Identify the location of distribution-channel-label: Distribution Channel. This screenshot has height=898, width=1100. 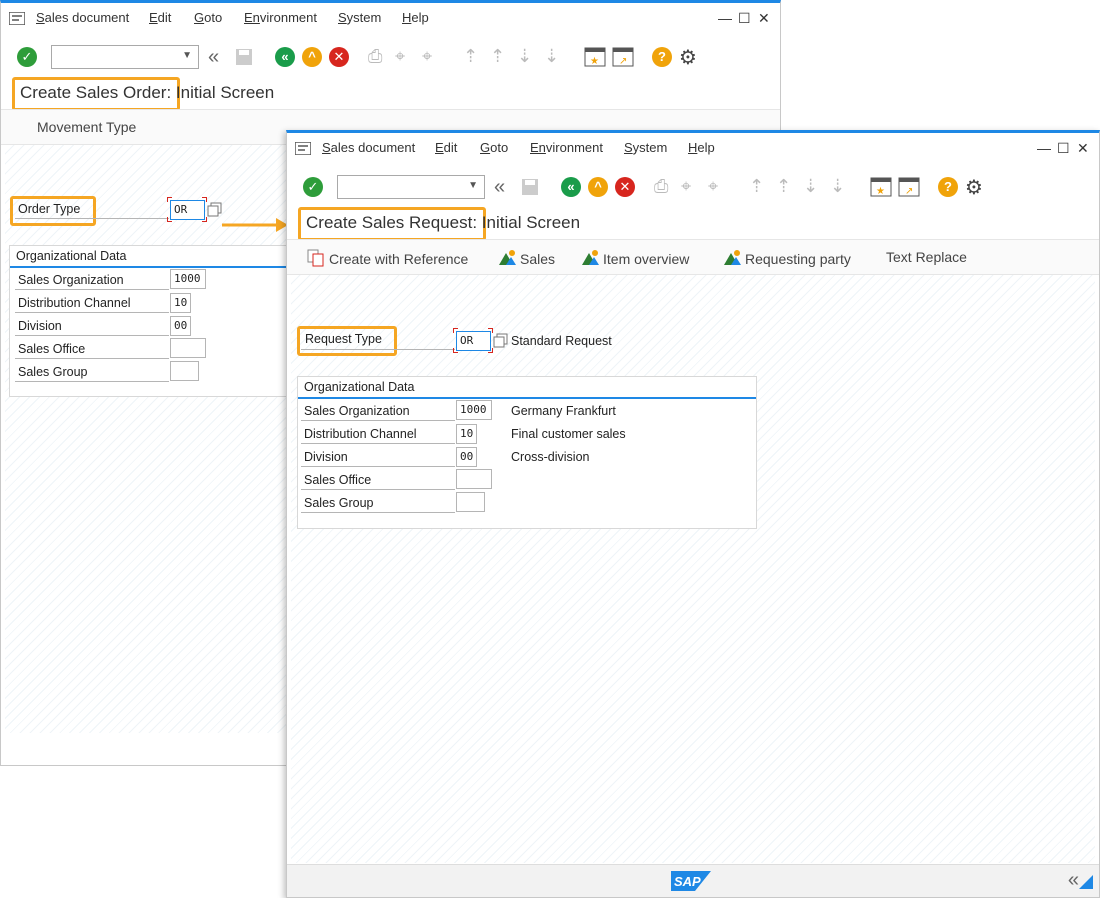
(74, 303).